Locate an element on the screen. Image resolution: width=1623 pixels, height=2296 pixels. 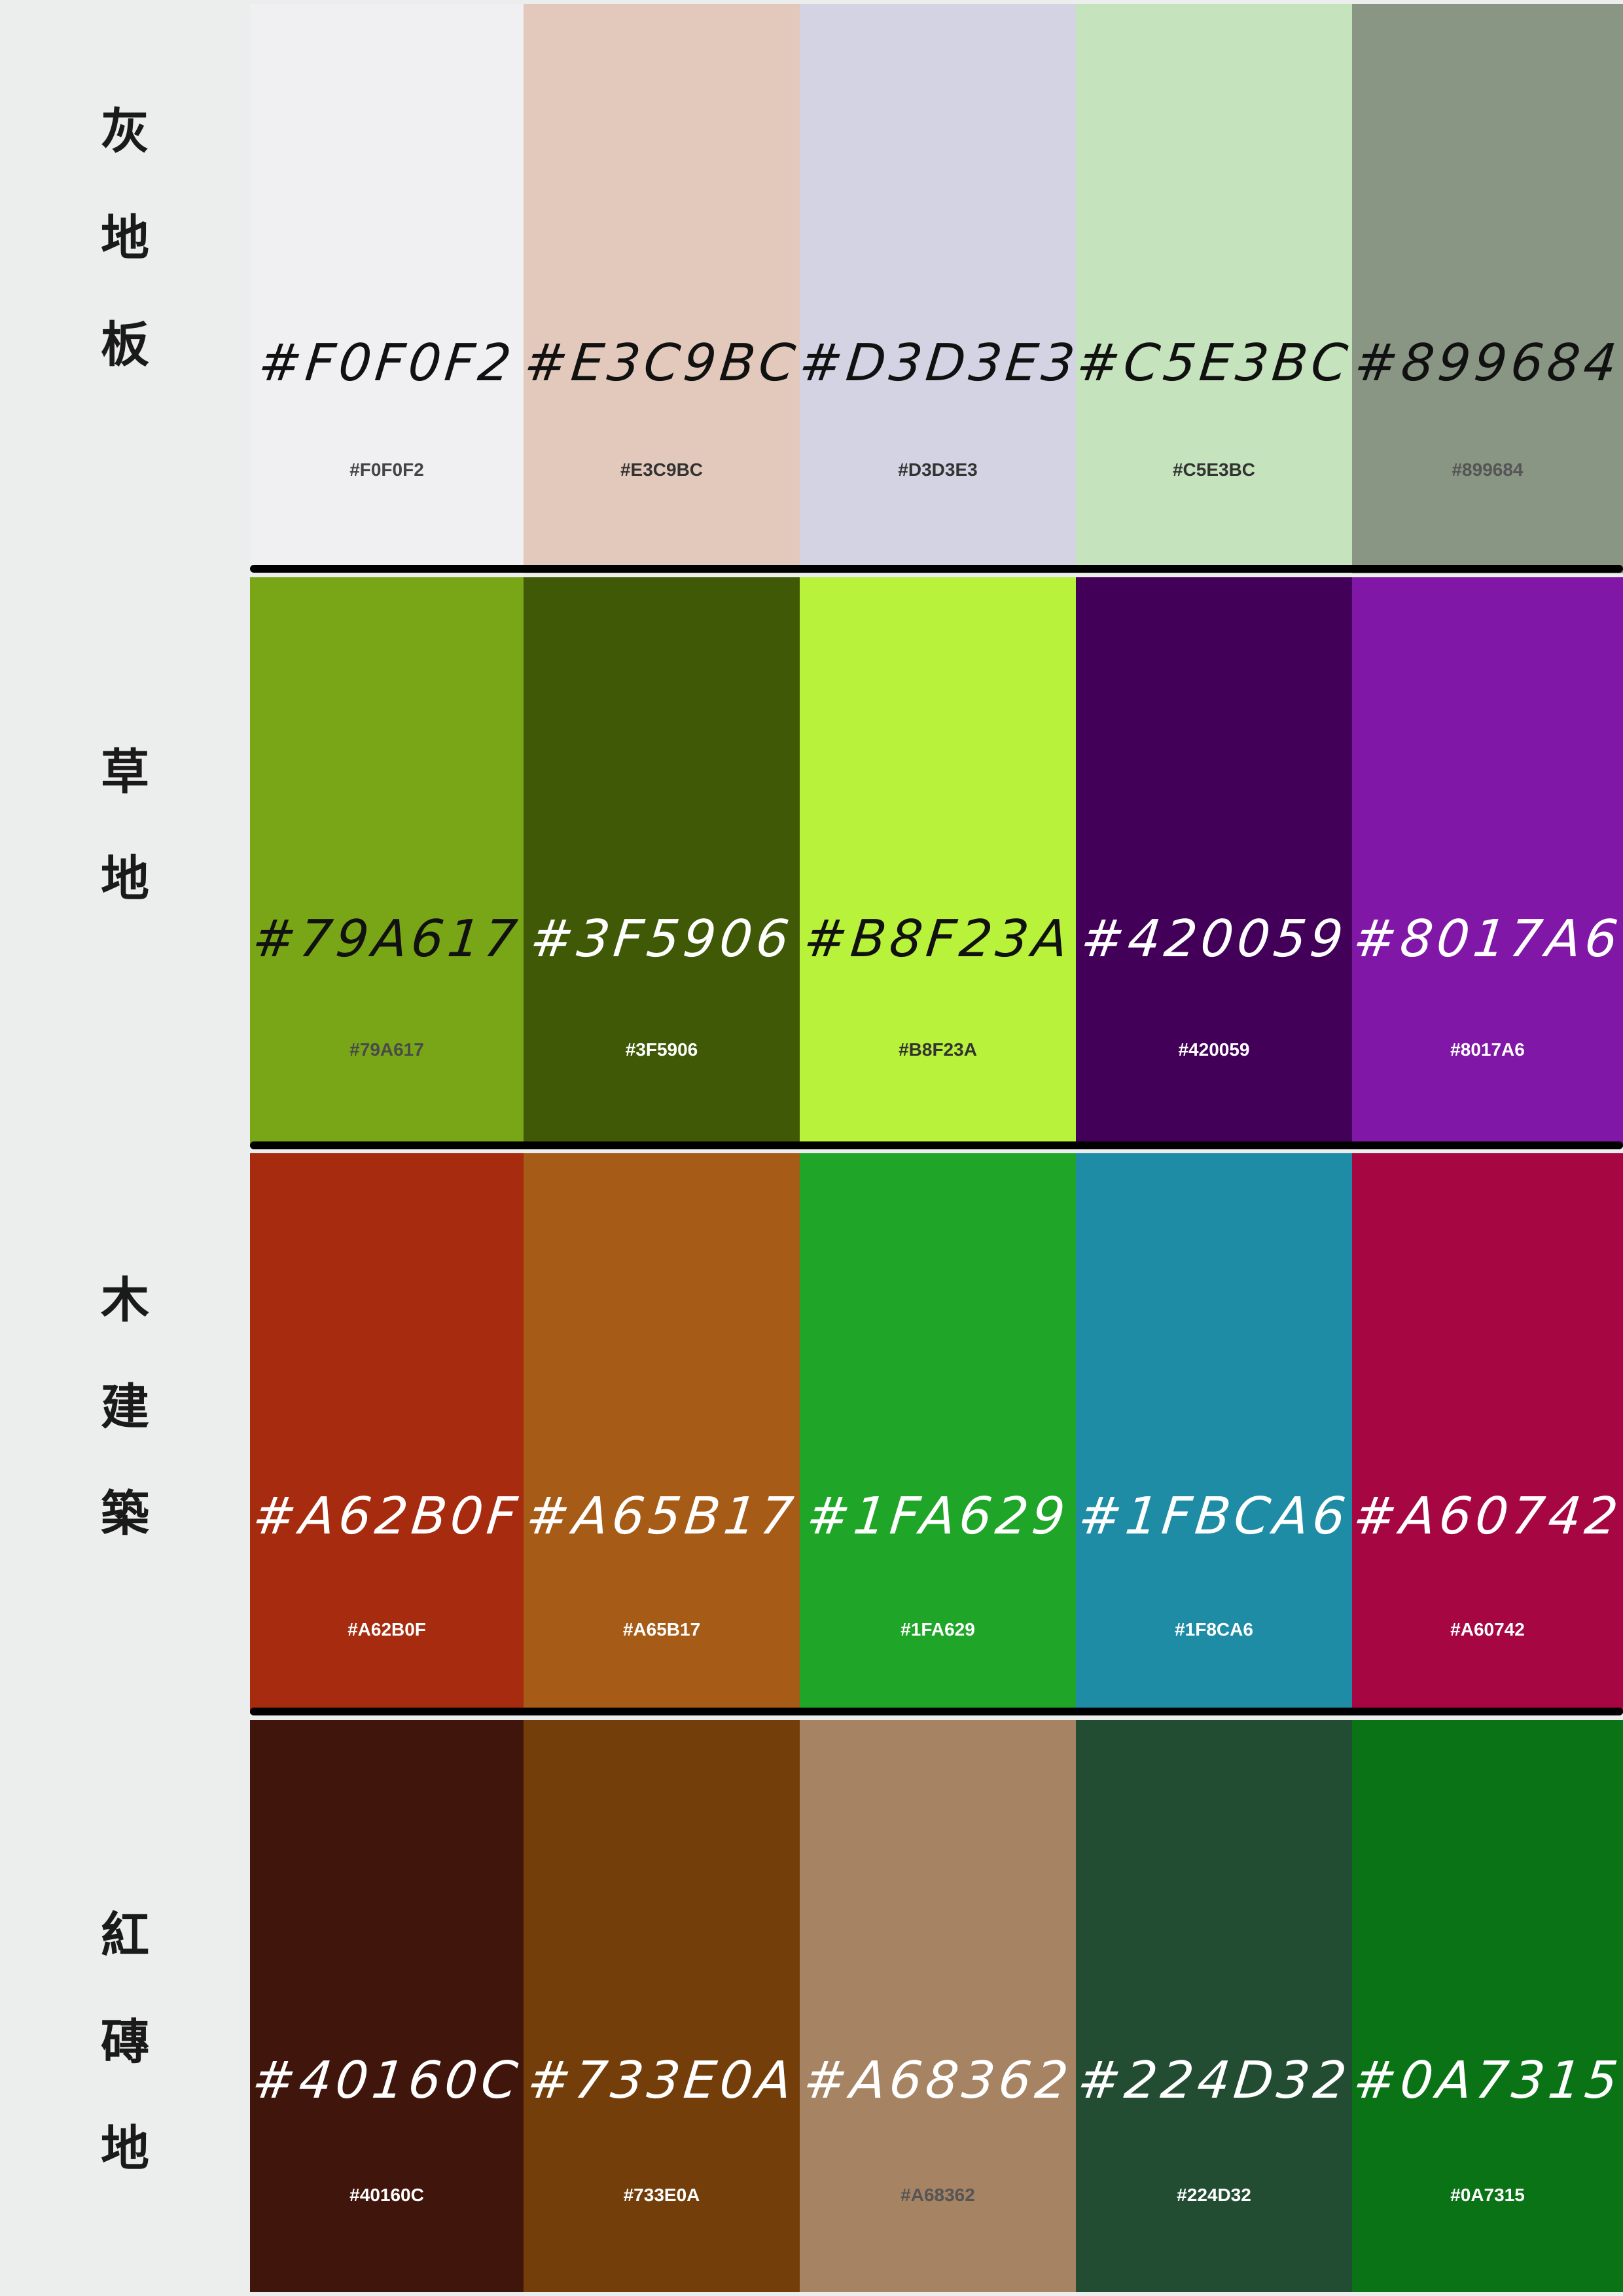
row-label-char: 磚 is located at coordinates (125, 2041).